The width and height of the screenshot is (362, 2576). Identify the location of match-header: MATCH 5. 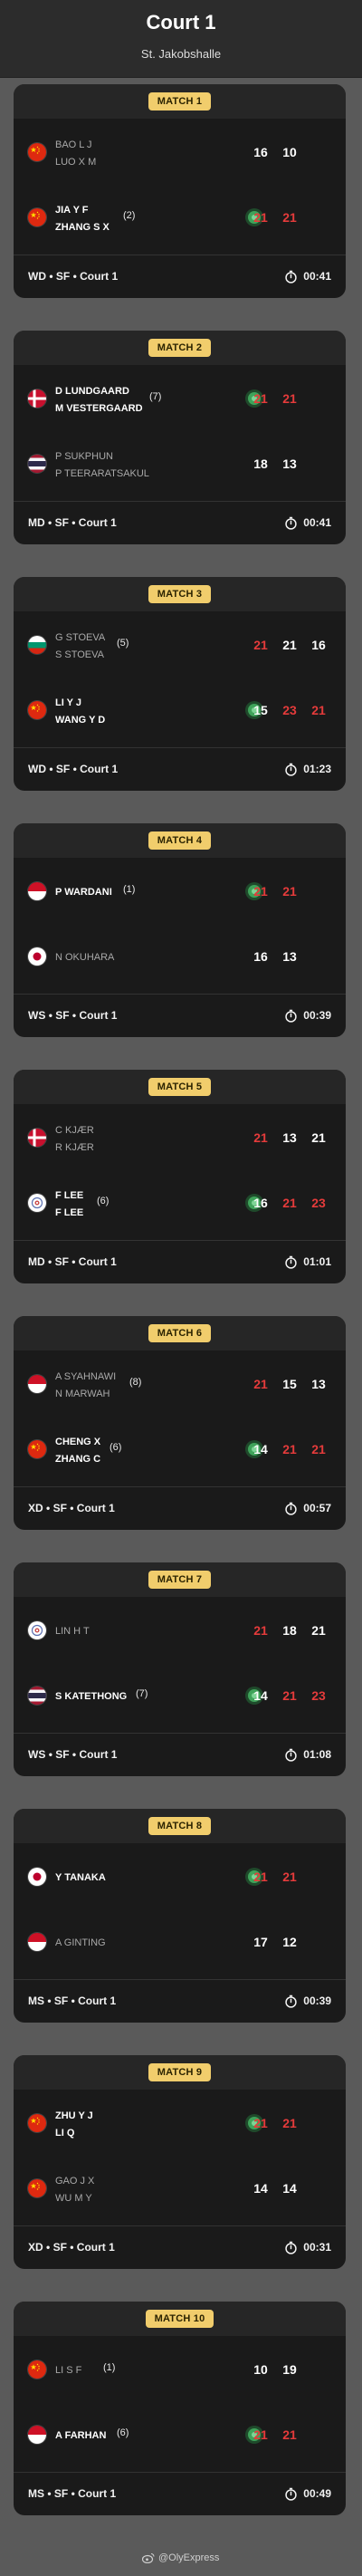
(180, 1087).